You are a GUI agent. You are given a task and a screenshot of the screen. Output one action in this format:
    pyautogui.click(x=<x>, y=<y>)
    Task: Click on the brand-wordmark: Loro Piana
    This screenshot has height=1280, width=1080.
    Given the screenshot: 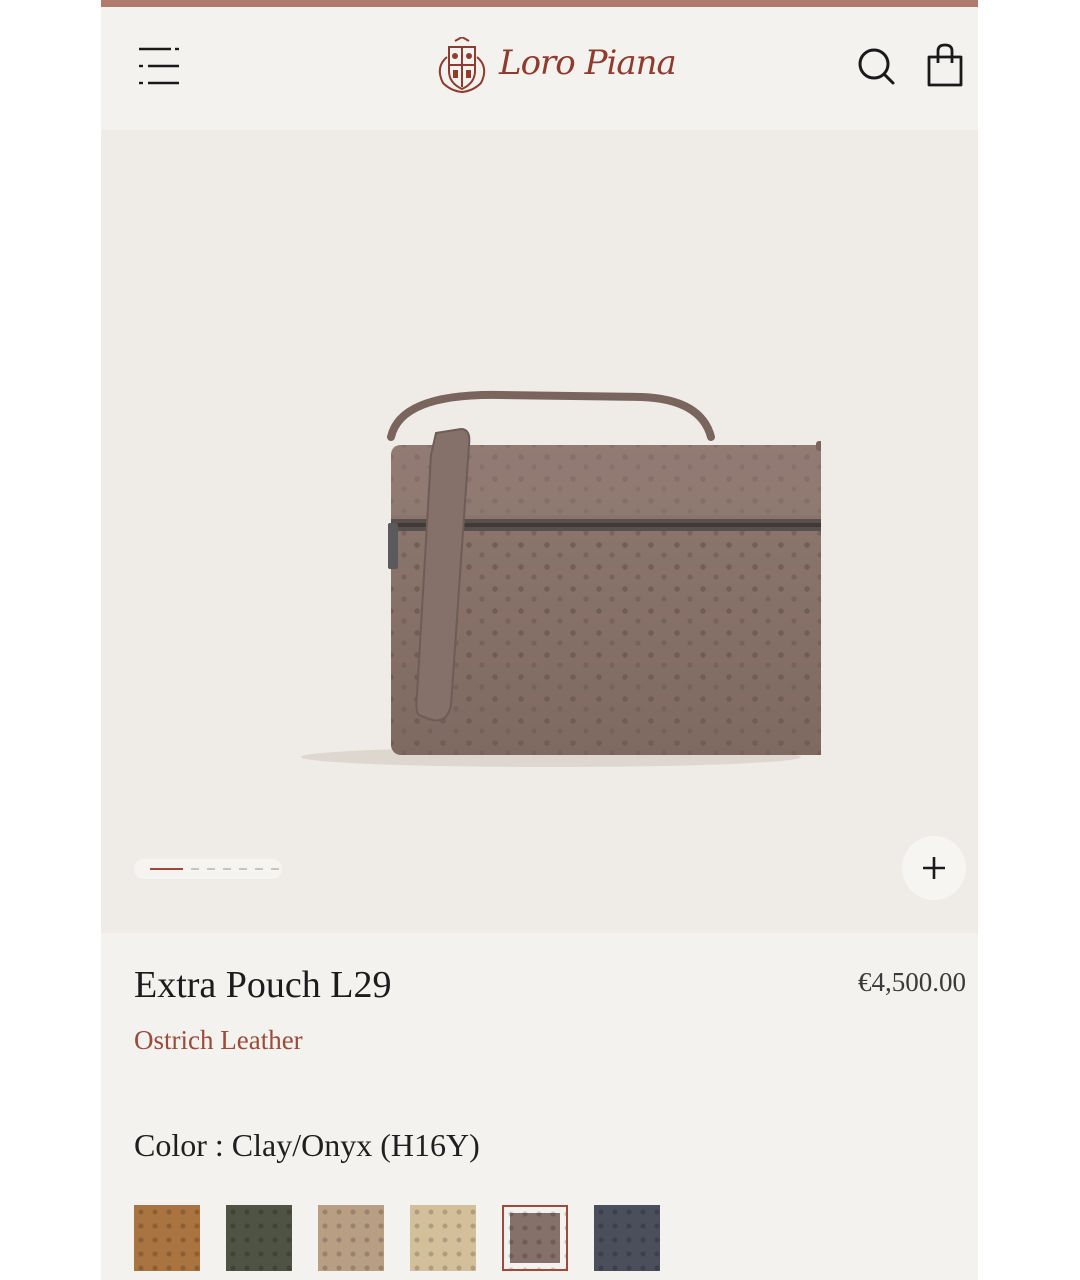 What is the action you would take?
    pyautogui.click(x=588, y=63)
    